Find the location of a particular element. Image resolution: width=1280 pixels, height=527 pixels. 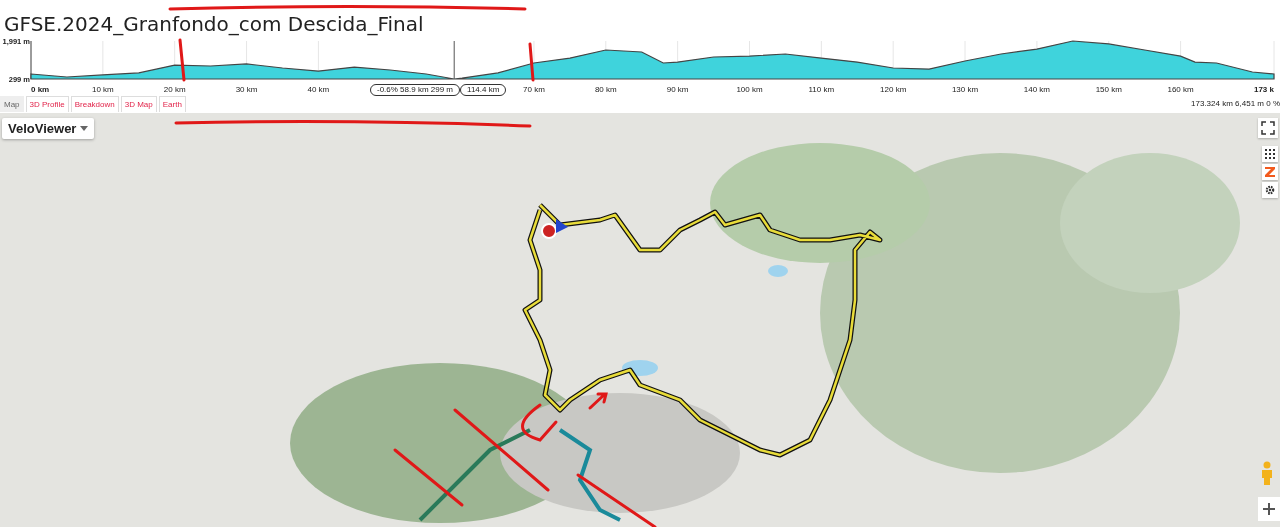

fullscreen-icon is located at coordinates (1268, 128).